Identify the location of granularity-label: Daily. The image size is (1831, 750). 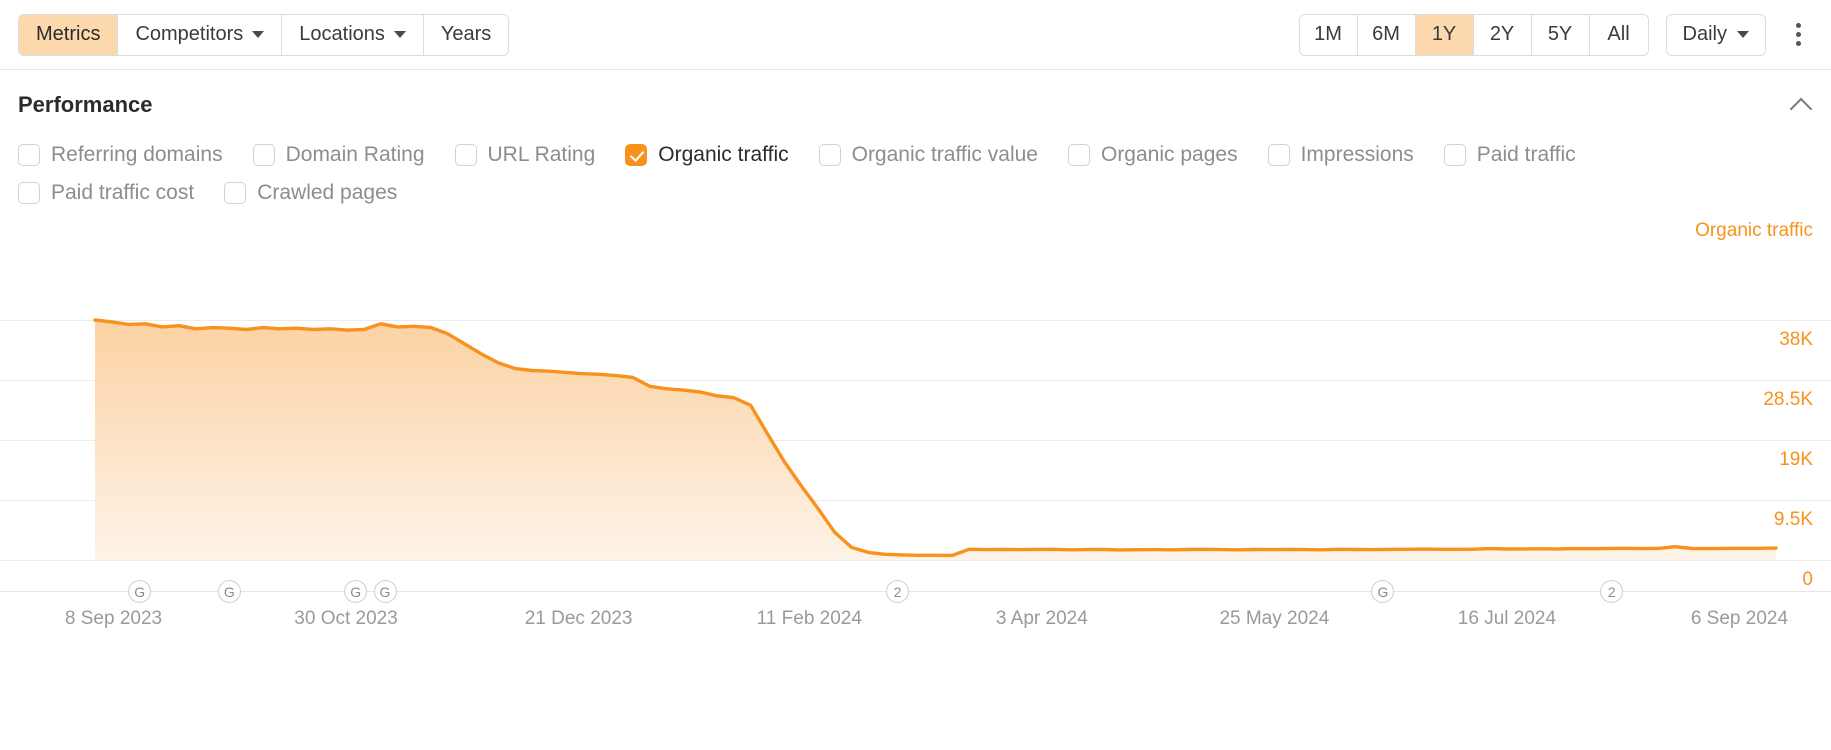
(1704, 34).